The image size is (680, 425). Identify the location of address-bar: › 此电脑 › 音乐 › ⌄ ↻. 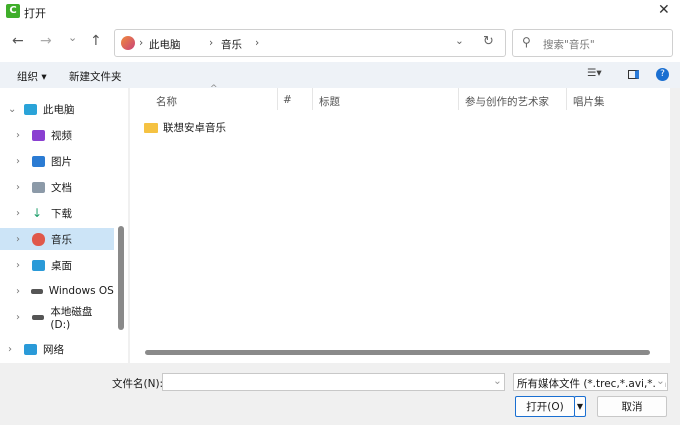
(310, 43).